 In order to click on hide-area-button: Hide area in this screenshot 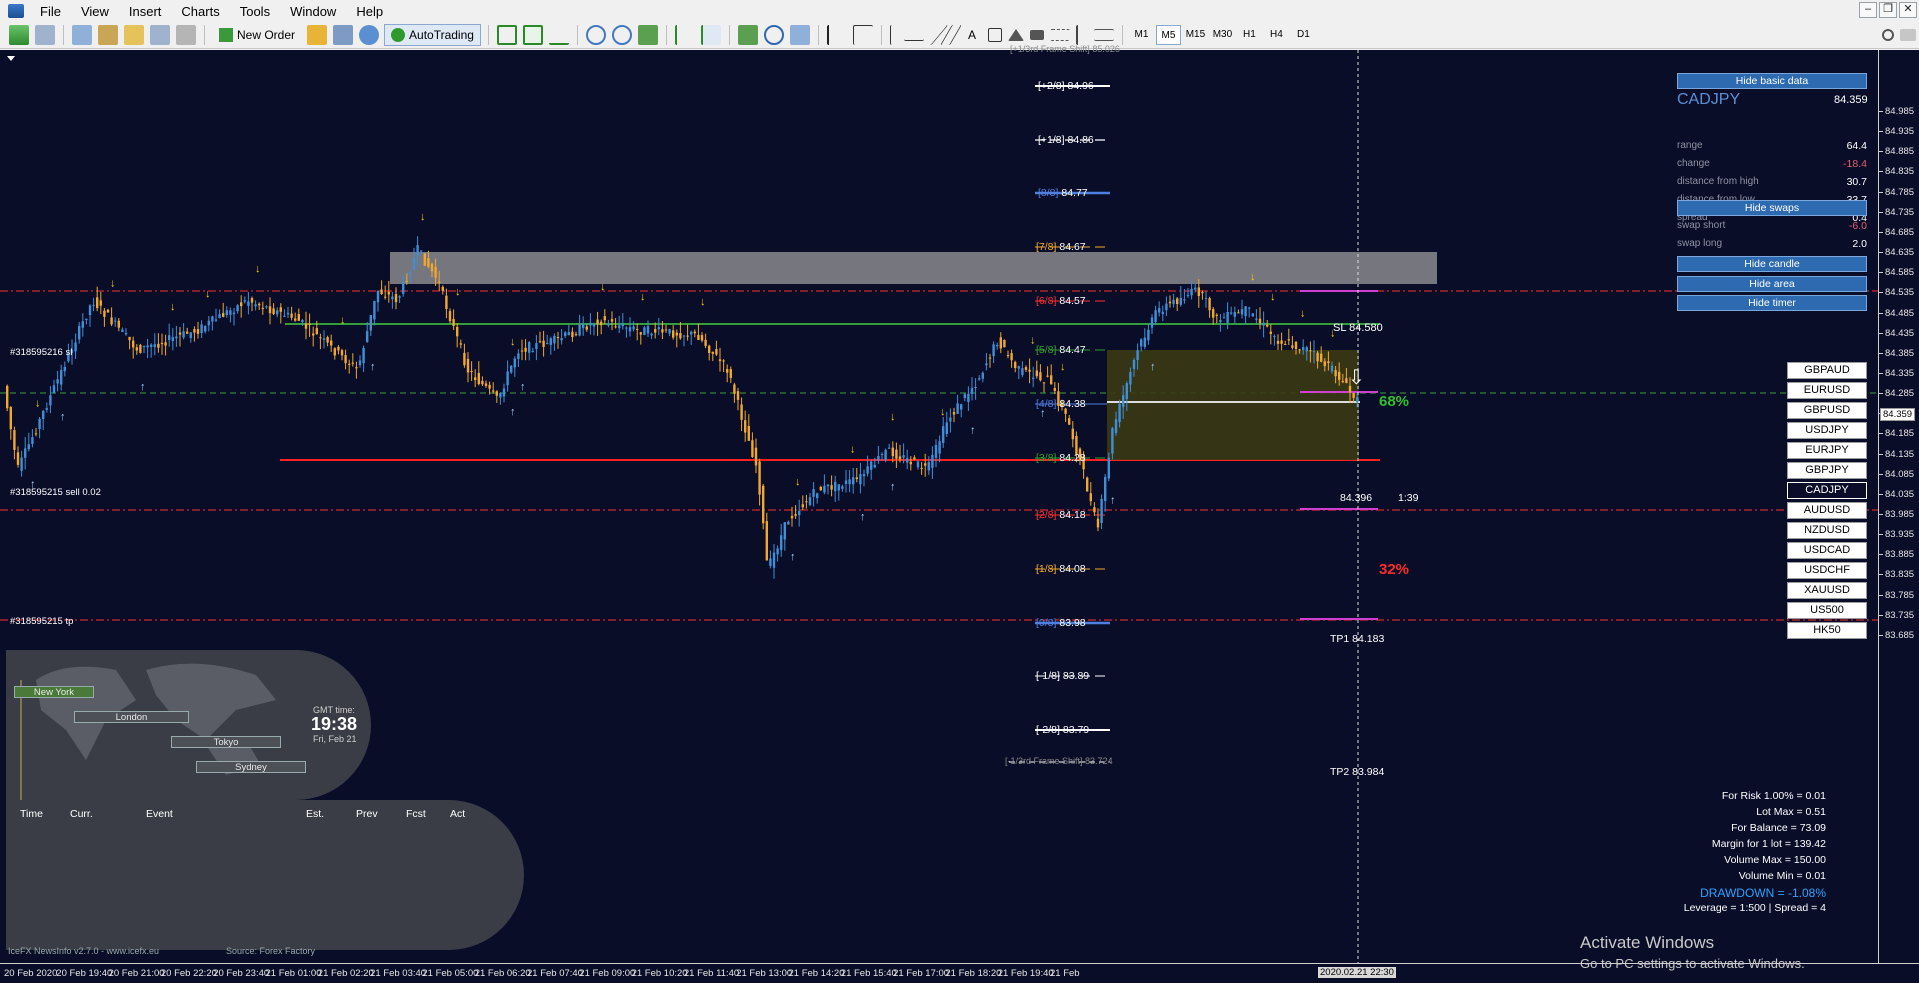, I will do `click(1772, 284)`.